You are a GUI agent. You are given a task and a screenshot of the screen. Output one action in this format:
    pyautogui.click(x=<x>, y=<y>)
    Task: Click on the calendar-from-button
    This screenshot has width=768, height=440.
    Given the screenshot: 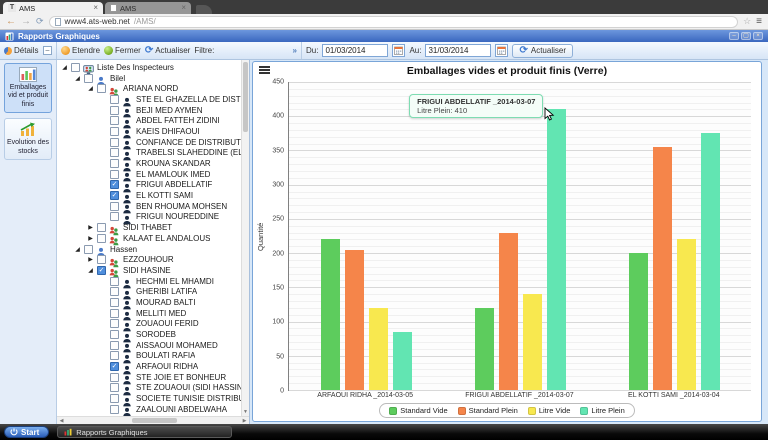 What is the action you would take?
    pyautogui.click(x=399, y=50)
    